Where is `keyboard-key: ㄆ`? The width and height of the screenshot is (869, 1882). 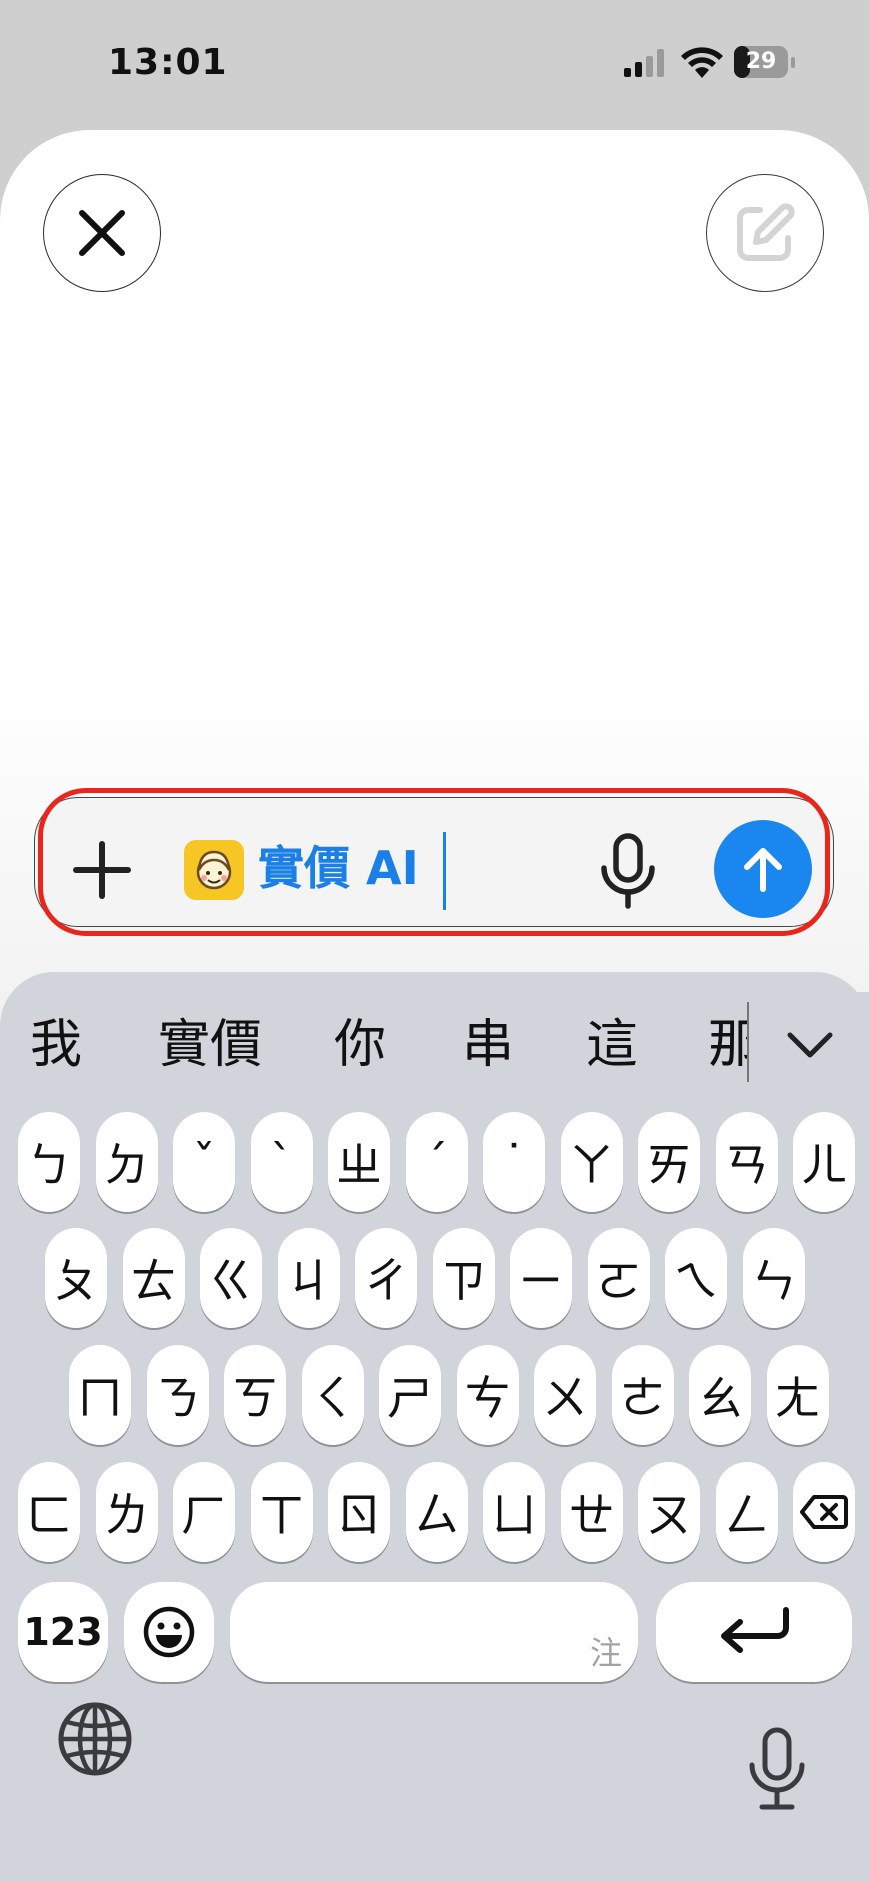
keyboard-key: ㄆ is located at coordinates (76, 1278).